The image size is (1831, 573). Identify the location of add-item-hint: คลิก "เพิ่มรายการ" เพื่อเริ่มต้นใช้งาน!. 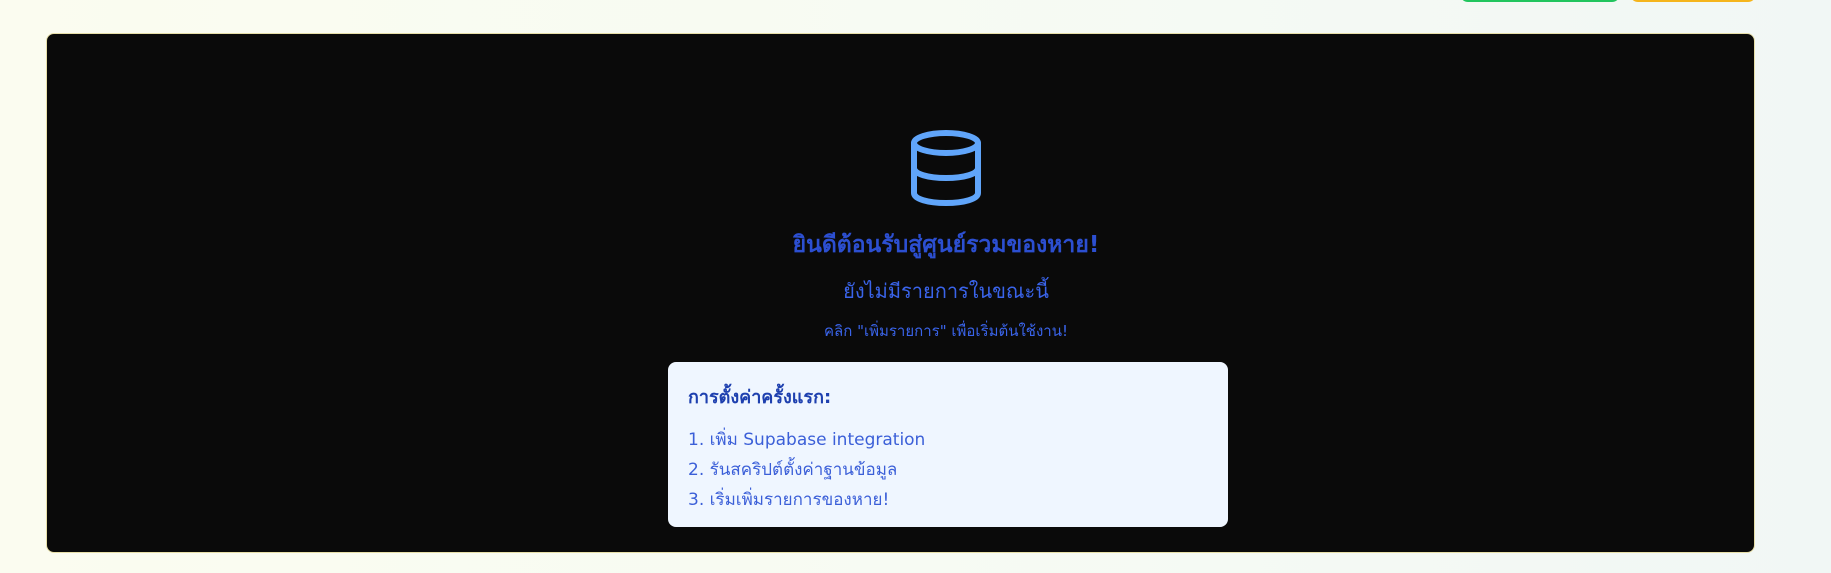
(946, 331).